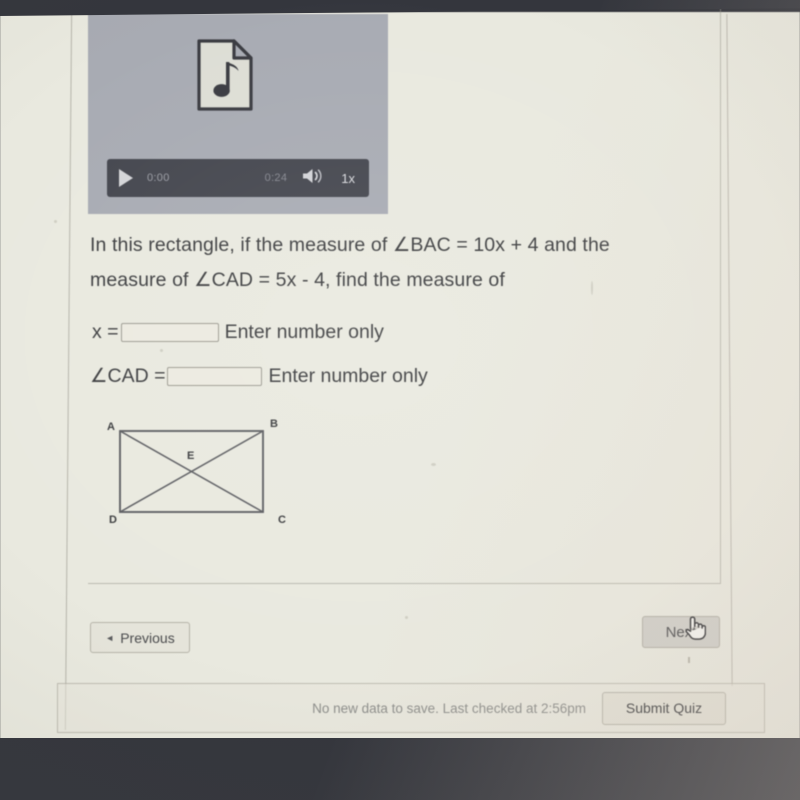 The width and height of the screenshot is (800, 800). Describe the element at coordinates (274, 424) in the screenshot. I see `vertex-label-b: B` at that location.